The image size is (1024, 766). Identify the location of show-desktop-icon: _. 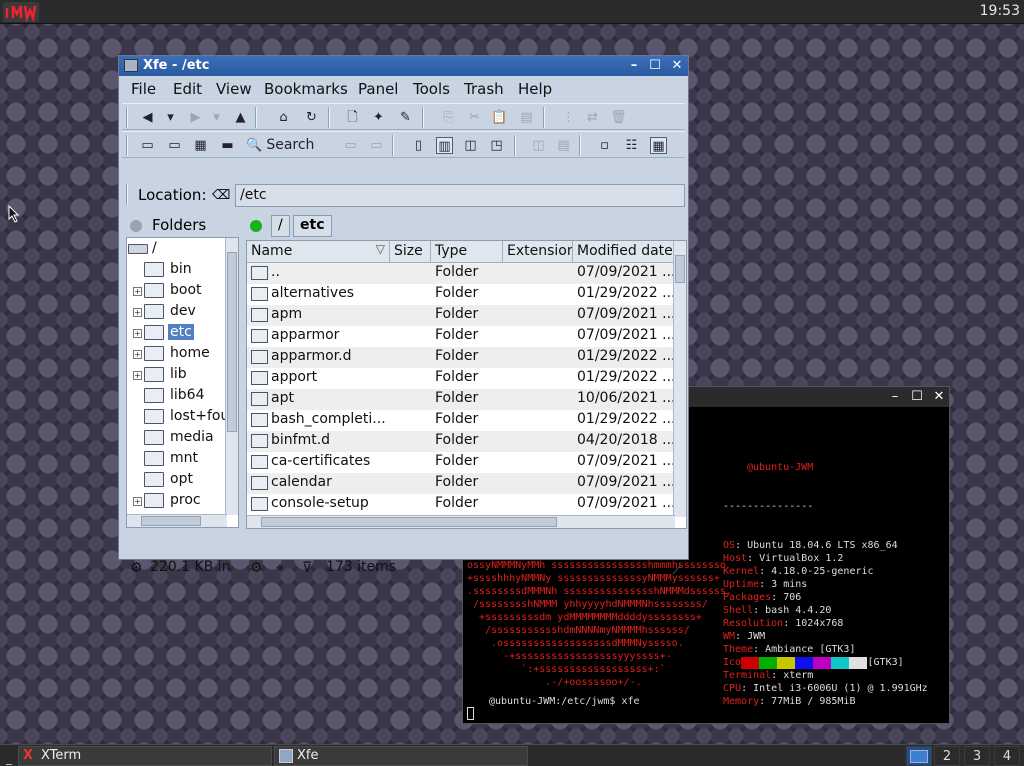
(9, 758).